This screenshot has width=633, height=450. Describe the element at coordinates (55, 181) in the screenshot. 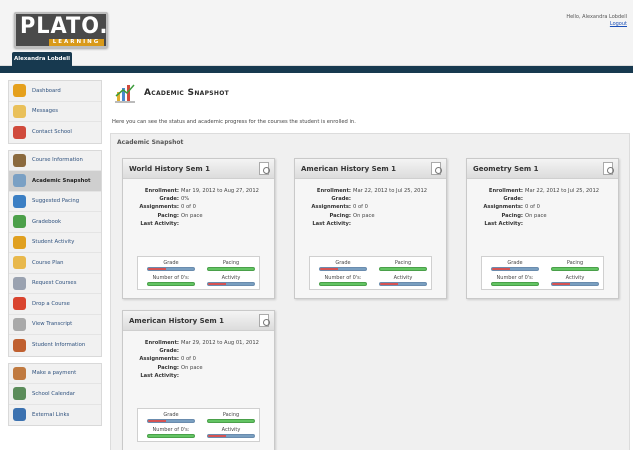

I see `sidebar-item-snapshot: Academic Snapshot` at that location.